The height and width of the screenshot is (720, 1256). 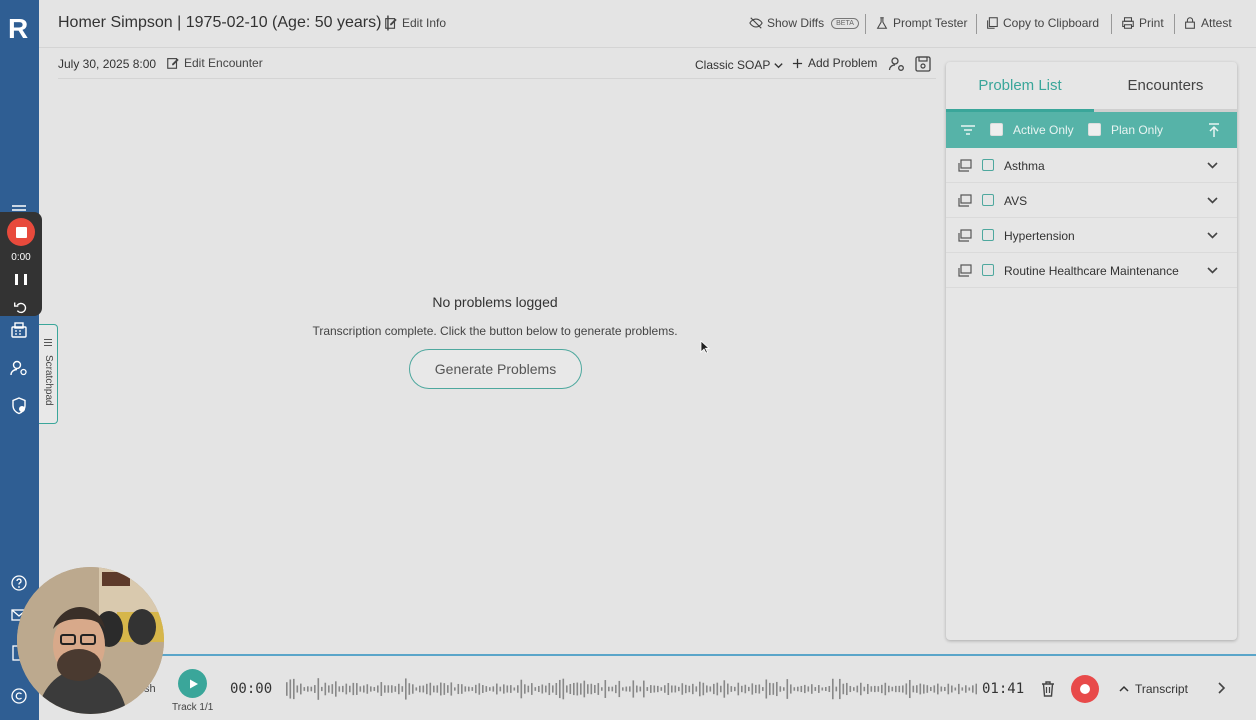 What do you see at coordinates (1091, 165) in the screenshot?
I see `problem-row: Asthma` at bounding box center [1091, 165].